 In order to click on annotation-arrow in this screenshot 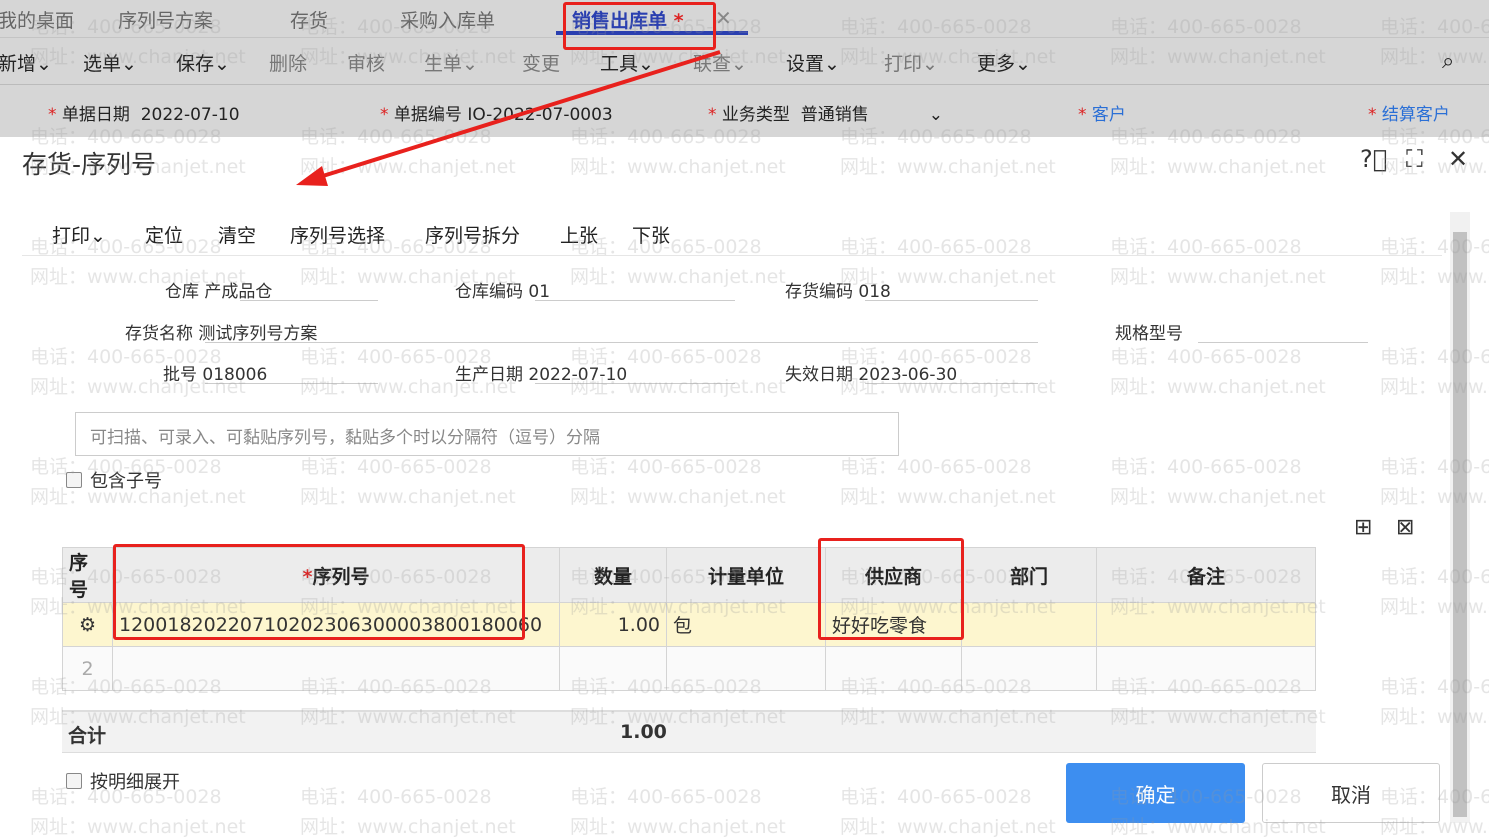, I will do `click(508, 118)`.